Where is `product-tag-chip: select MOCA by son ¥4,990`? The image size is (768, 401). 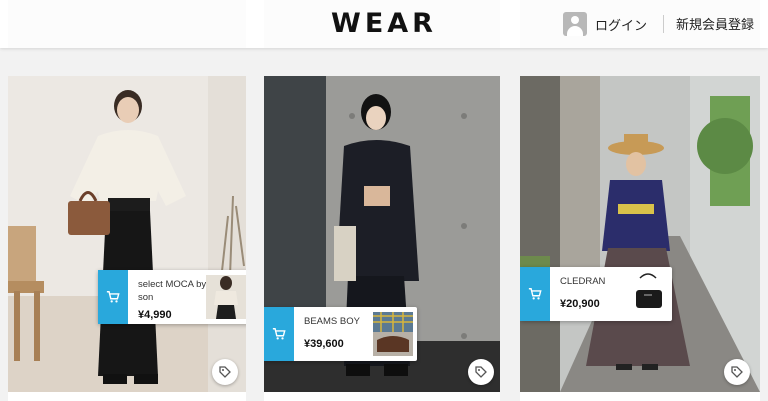 product-tag-chip: select MOCA by son ¥4,990 is located at coordinates (172, 297).